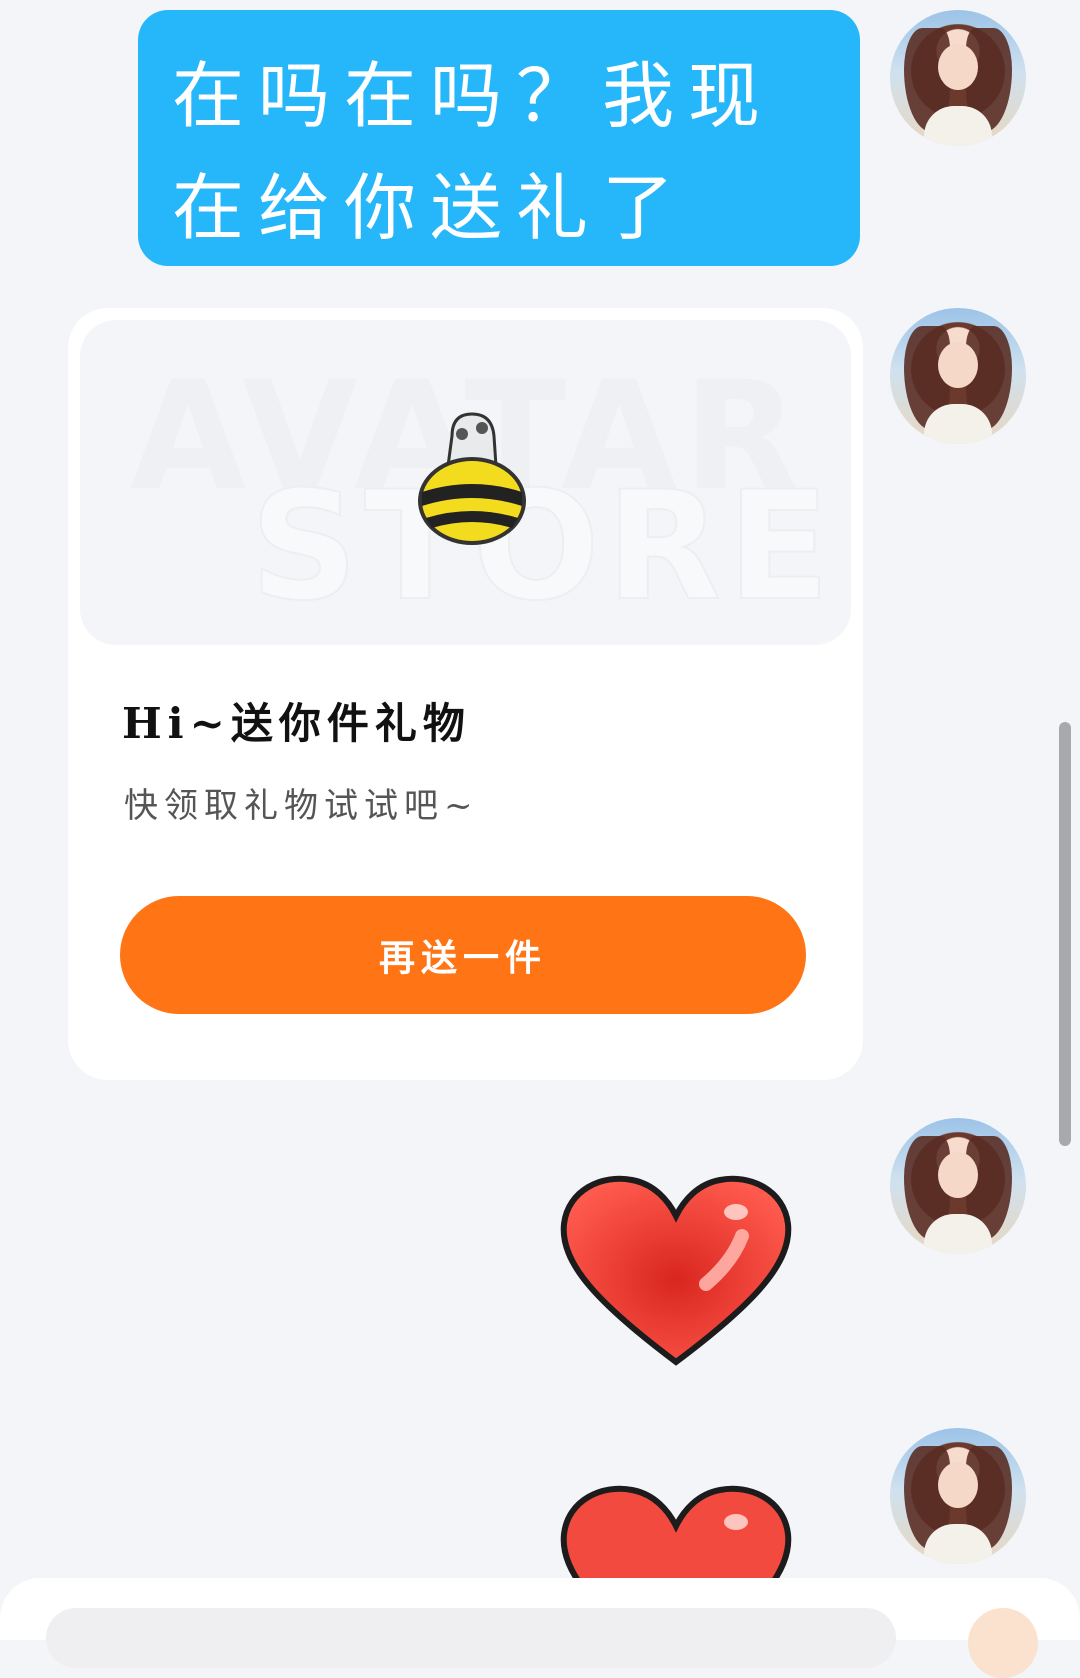 Image resolution: width=1080 pixels, height=1678 pixels. I want to click on message-text: 在吗在吗？我现在给你送礼了, so click(473, 152).